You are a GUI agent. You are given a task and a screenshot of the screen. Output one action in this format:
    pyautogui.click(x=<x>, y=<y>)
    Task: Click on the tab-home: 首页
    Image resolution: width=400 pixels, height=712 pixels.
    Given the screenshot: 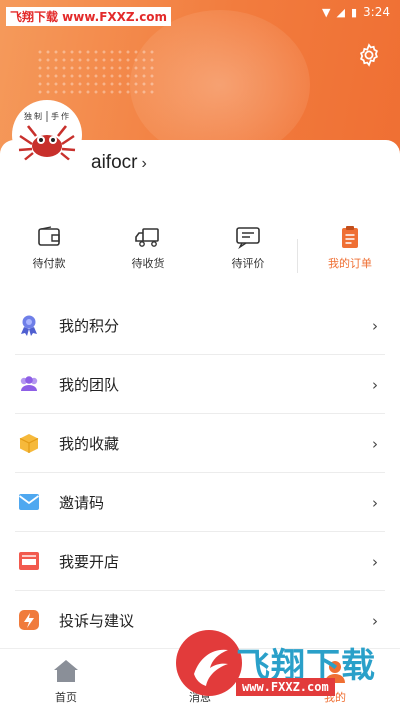 What is the action you would take?
    pyautogui.click(x=66, y=677)
    